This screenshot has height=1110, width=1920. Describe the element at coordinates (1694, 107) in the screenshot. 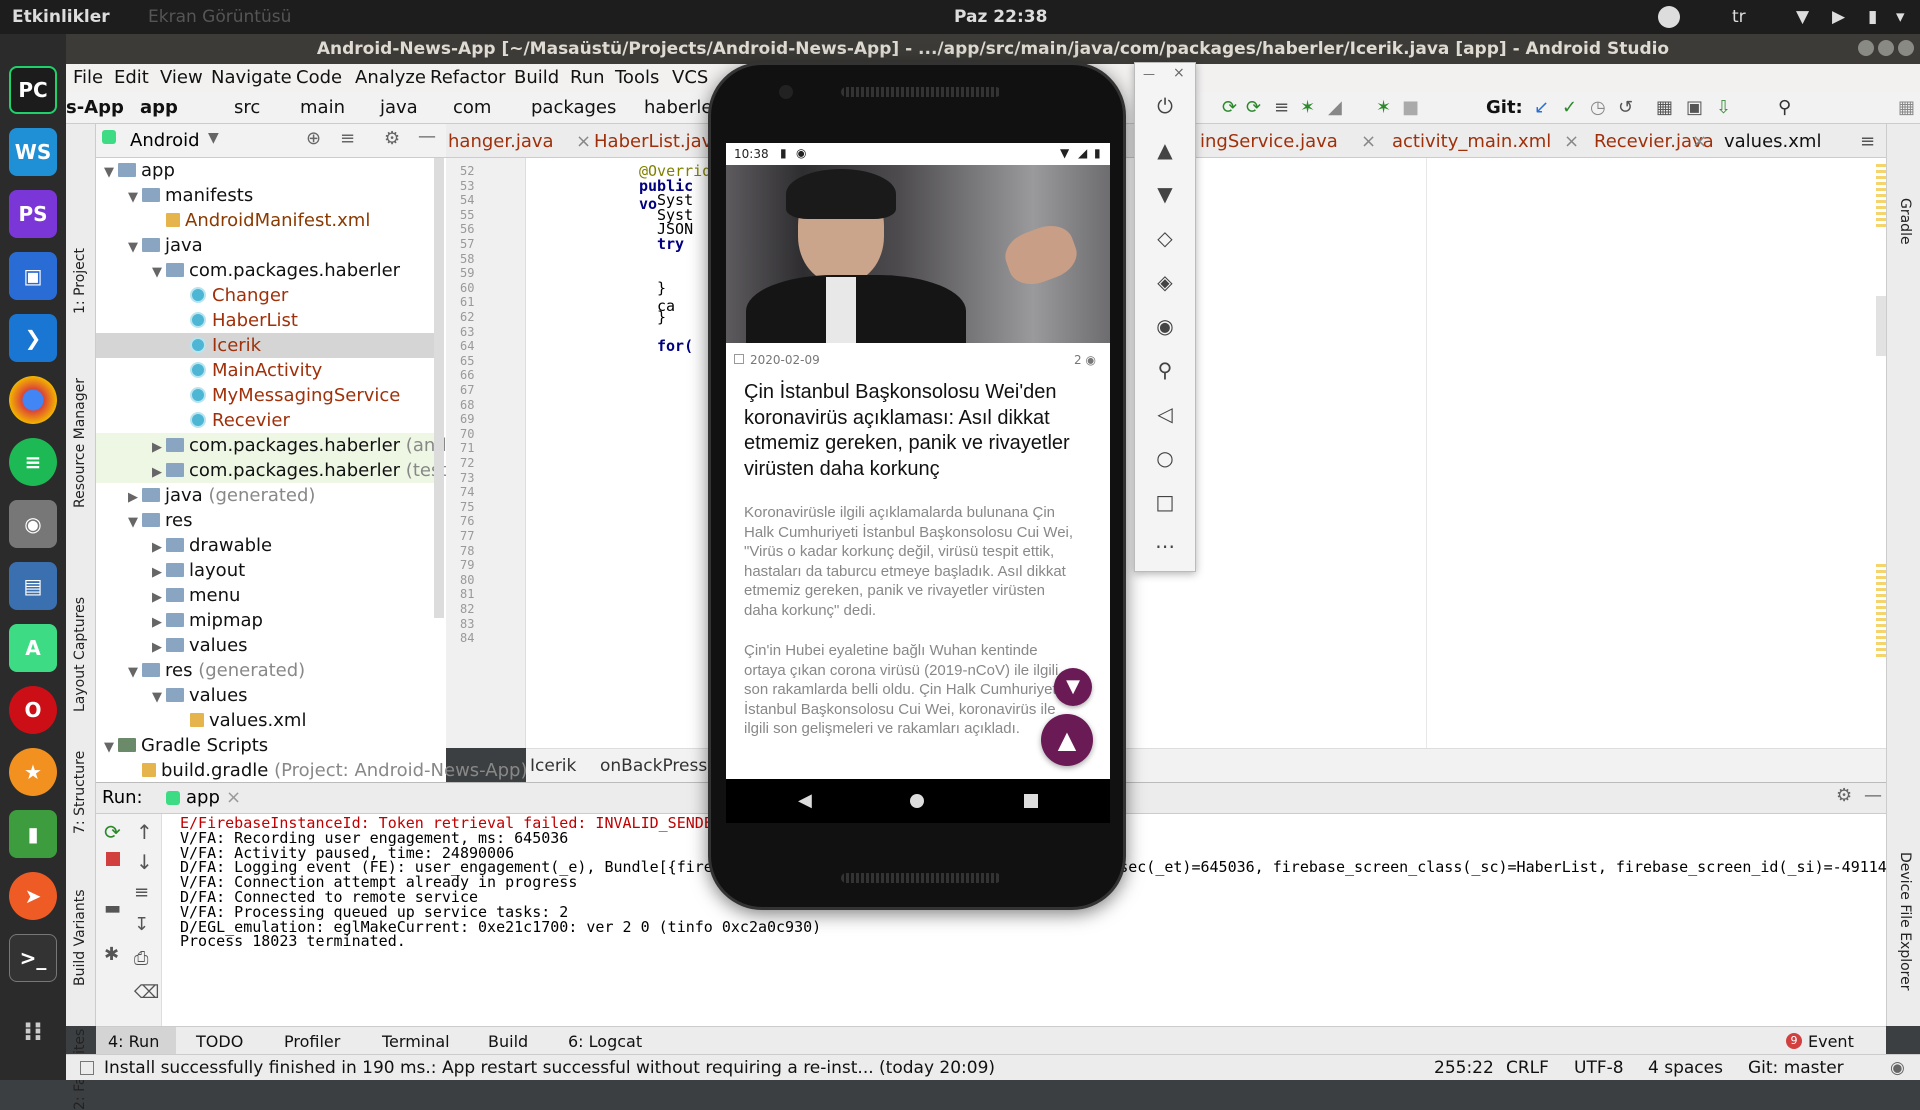

I see `avd-manager-icon: ▣` at that location.